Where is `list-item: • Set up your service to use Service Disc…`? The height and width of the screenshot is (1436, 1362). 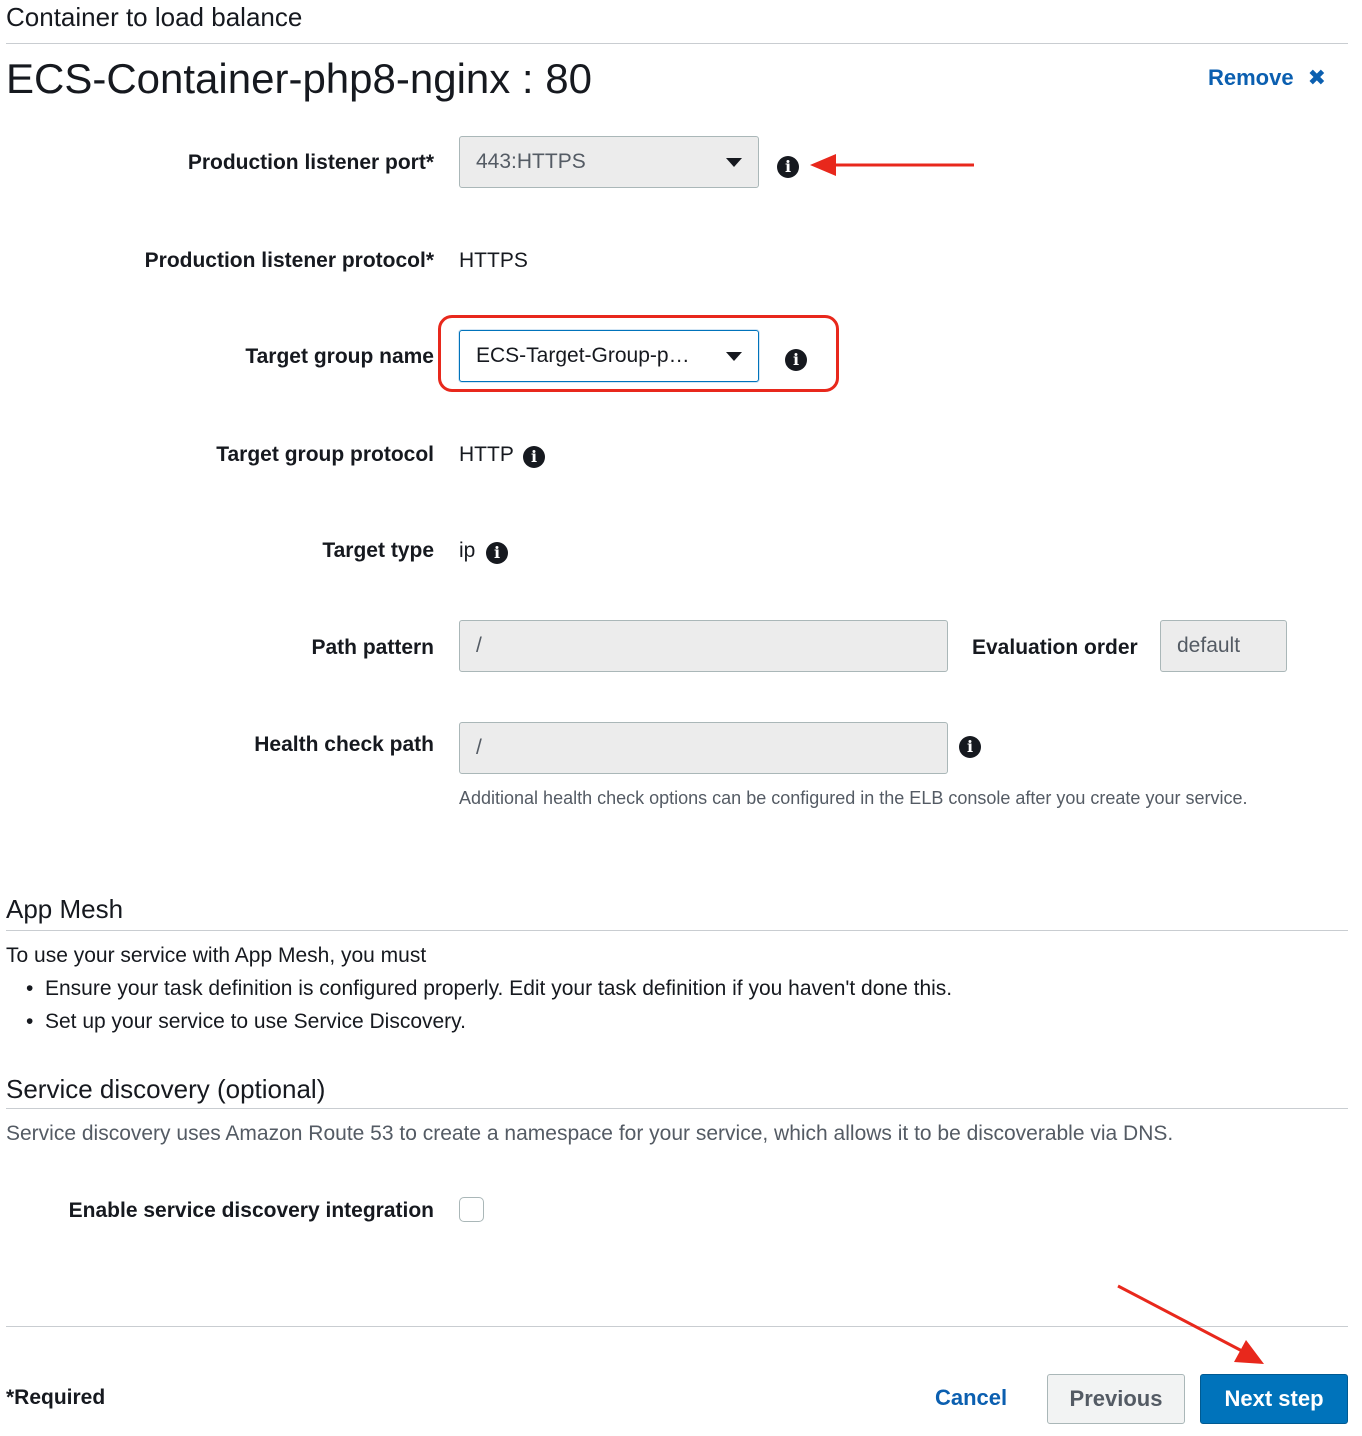 list-item: • Set up your service to use Service Disc… is located at coordinates (246, 1022).